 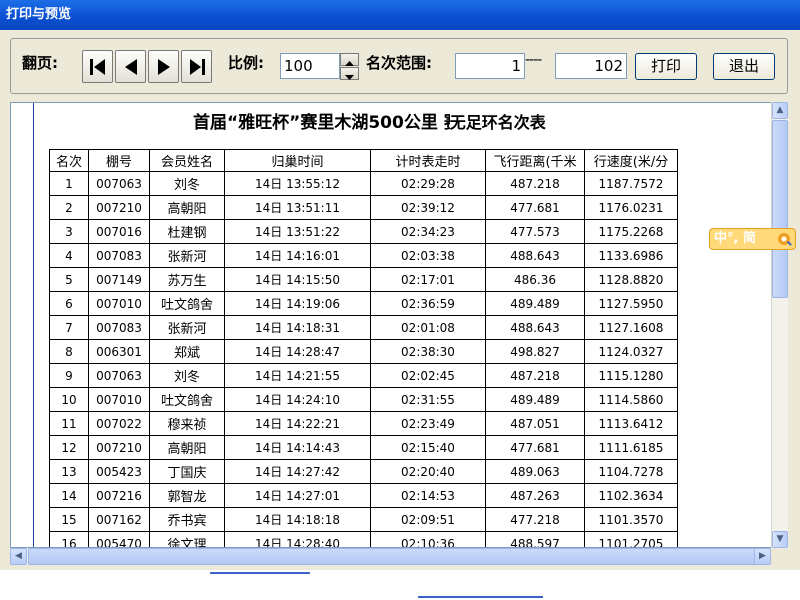 I want to click on clock-time-cell: 02:03:38, so click(x=428, y=255).